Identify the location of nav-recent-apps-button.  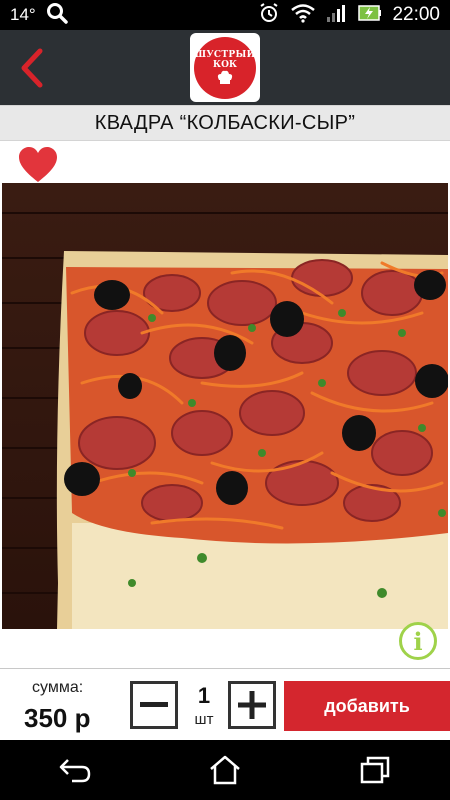
(375, 770).